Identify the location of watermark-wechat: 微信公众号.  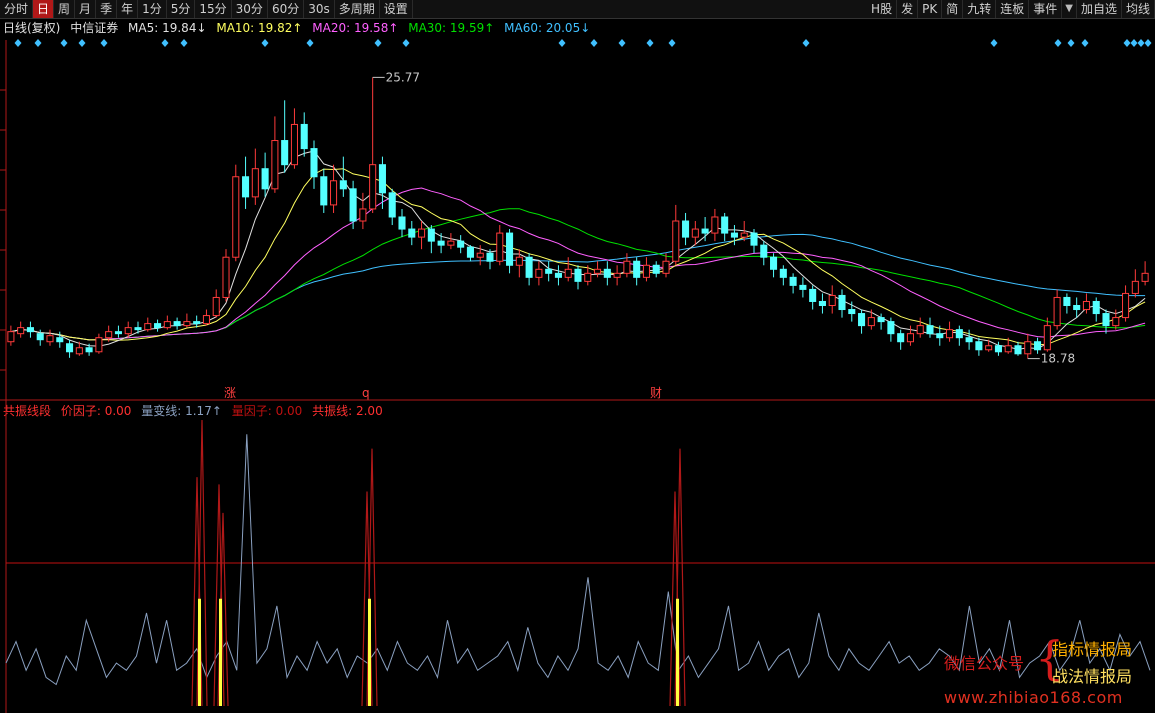
(984, 663).